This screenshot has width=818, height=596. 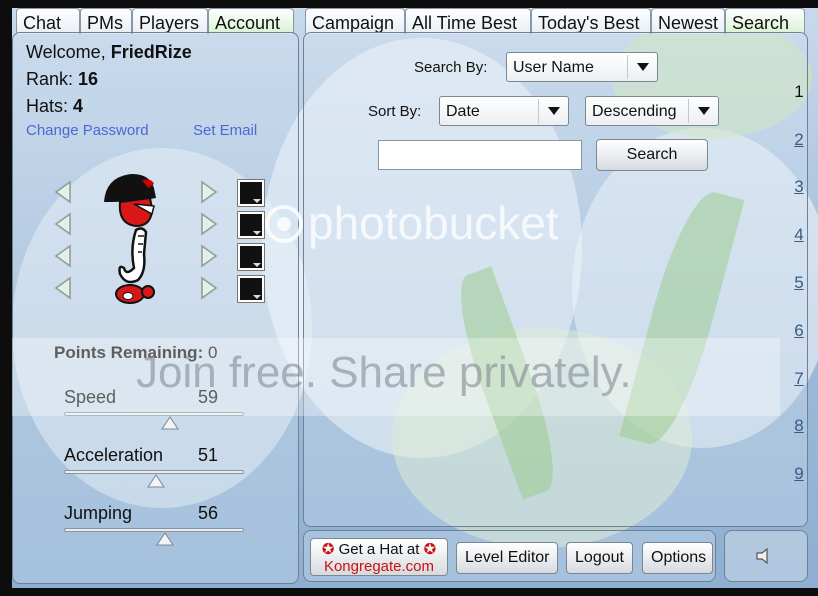 What do you see at coordinates (251, 21) in the screenshot?
I see `tab-account: Account` at bounding box center [251, 21].